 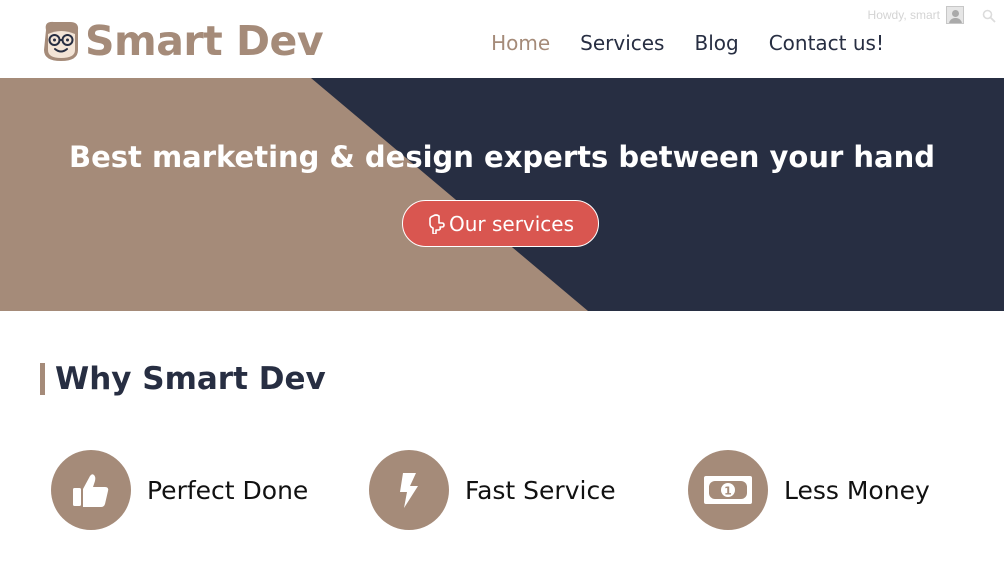 I want to click on feature-icon-circle: 1, so click(x=728, y=490).